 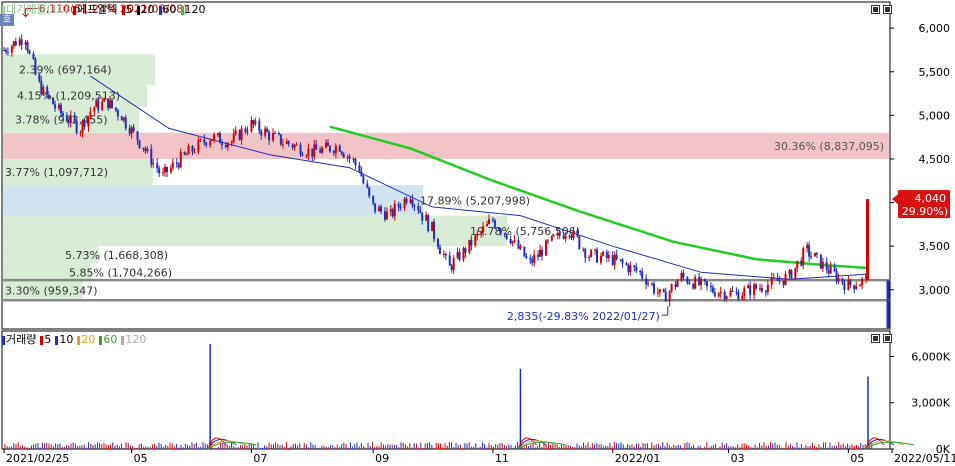 I want to click on legend-item-stock-name: 에프알텍, so click(x=95, y=10).